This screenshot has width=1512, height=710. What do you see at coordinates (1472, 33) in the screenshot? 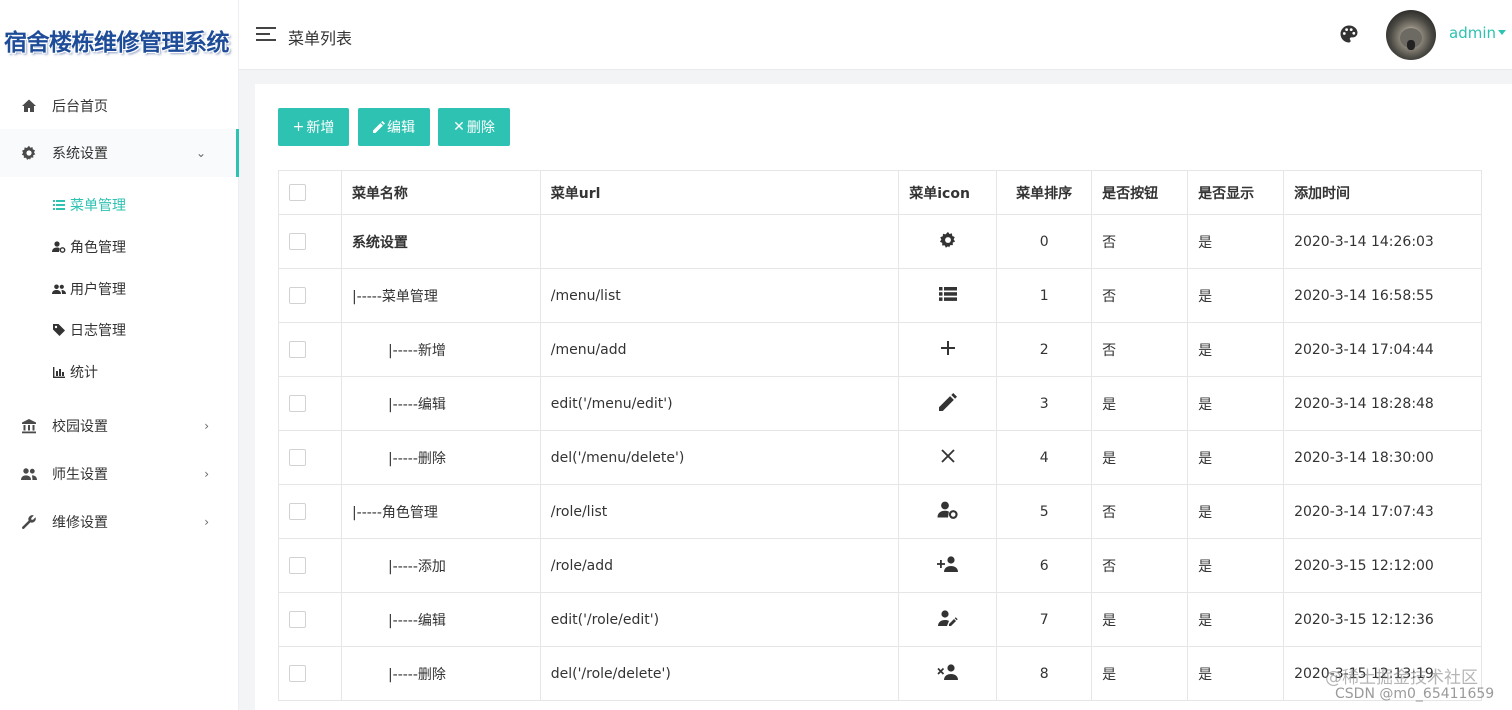
I see `user-name: admin` at bounding box center [1472, 33].